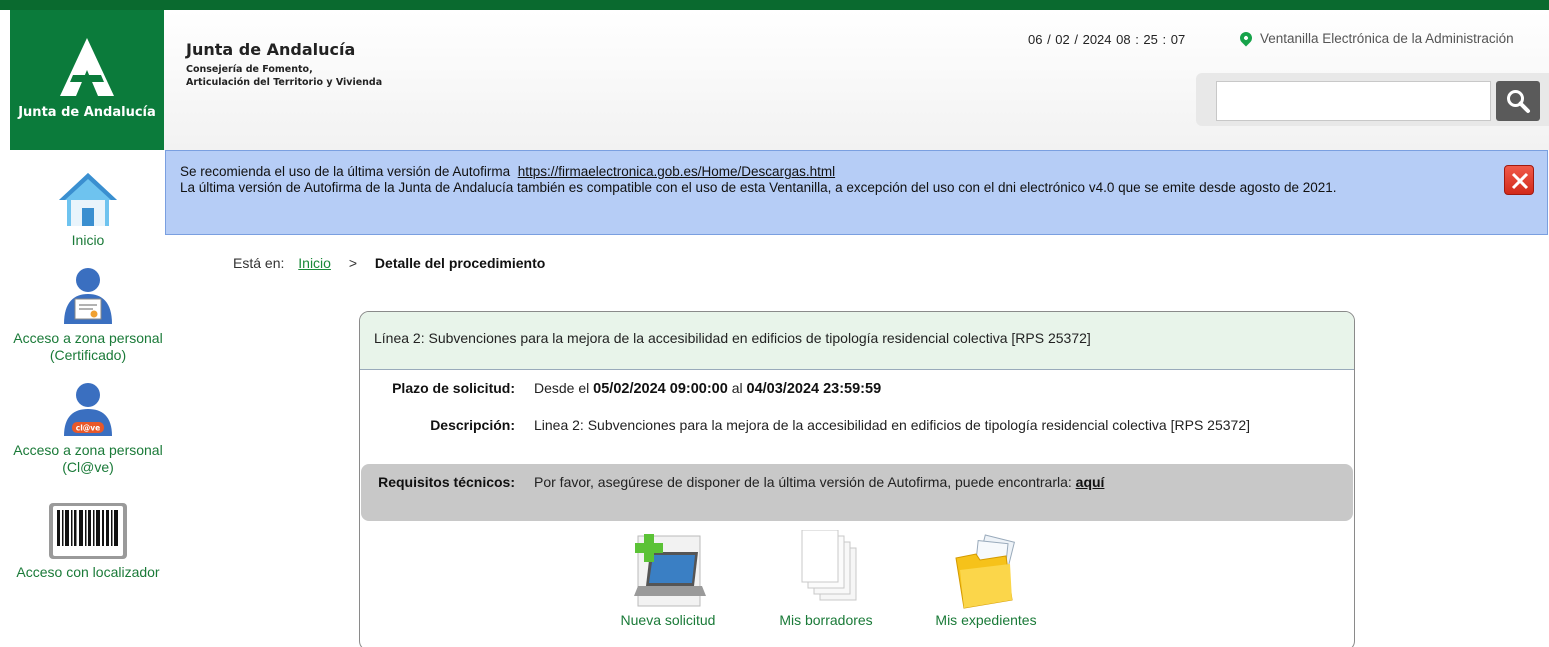  I want to click on top-bar, so click(774, 5).